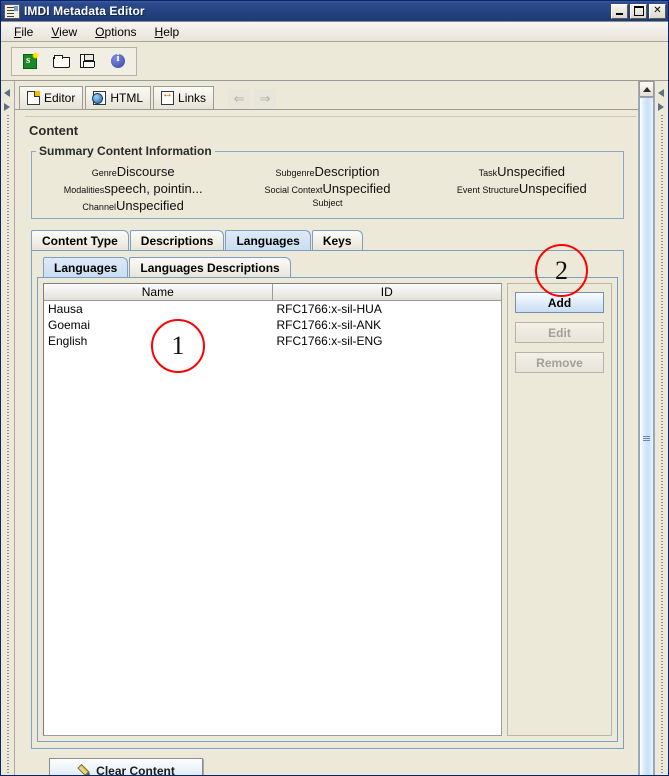  Describe the element at coordinates (184, 97) in the screenshot. I see `tab-links: Links` at that location.